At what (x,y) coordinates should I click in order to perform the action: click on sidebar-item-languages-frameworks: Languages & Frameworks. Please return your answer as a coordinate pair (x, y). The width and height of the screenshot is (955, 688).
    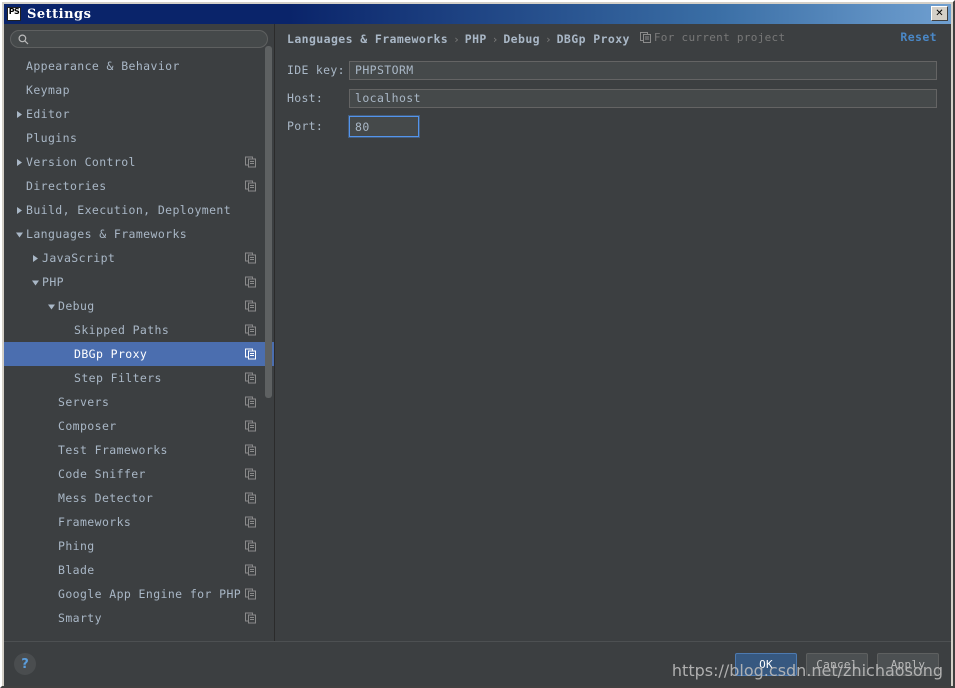
    Looking at the image, I should click on (139, 234).